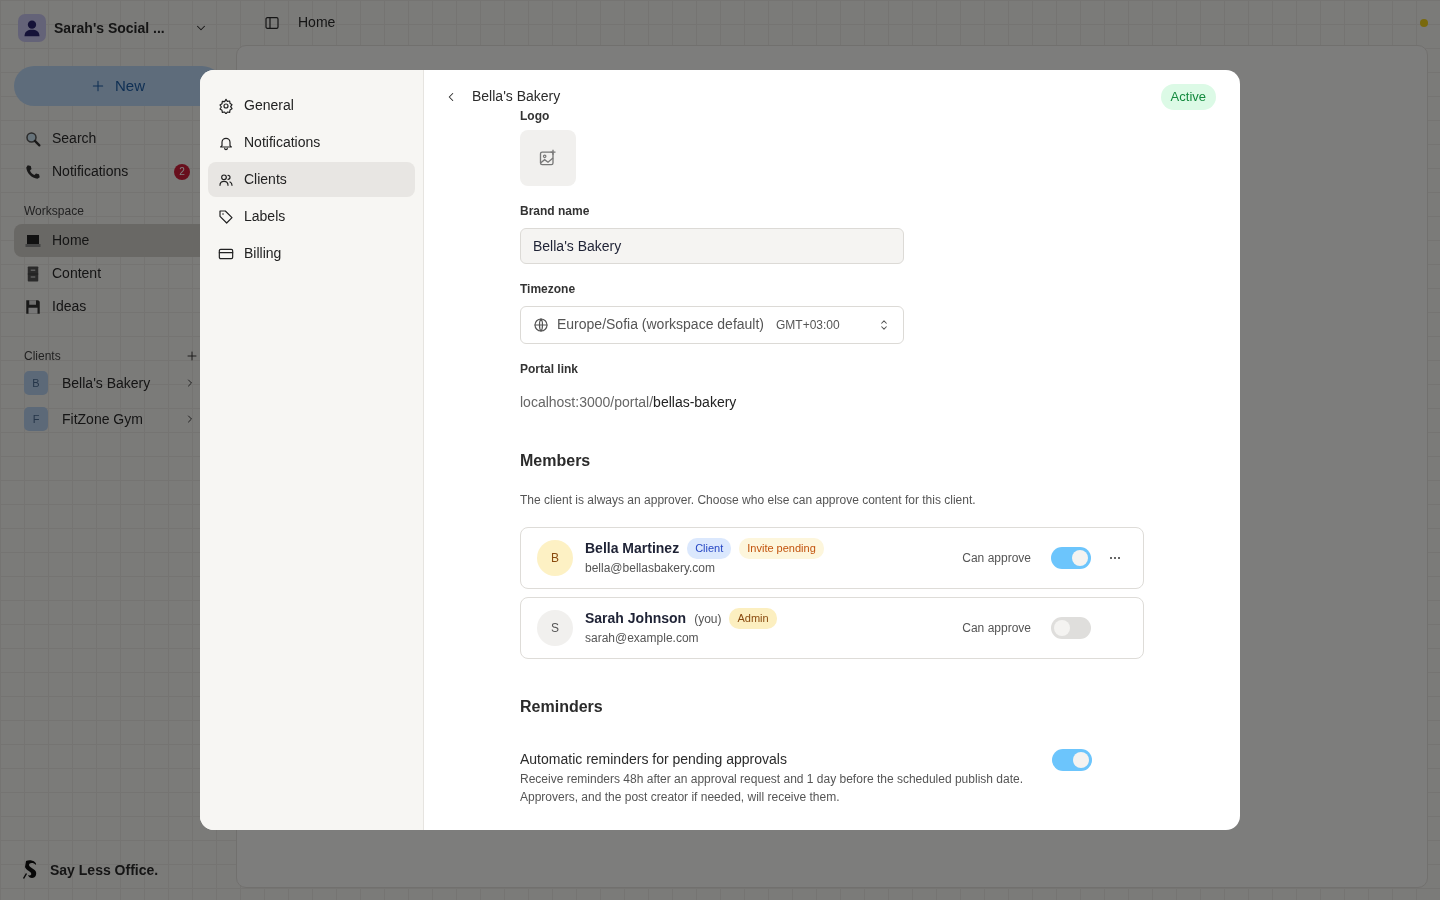  I want to click on section-heading: Workspace, so click(54, 211).